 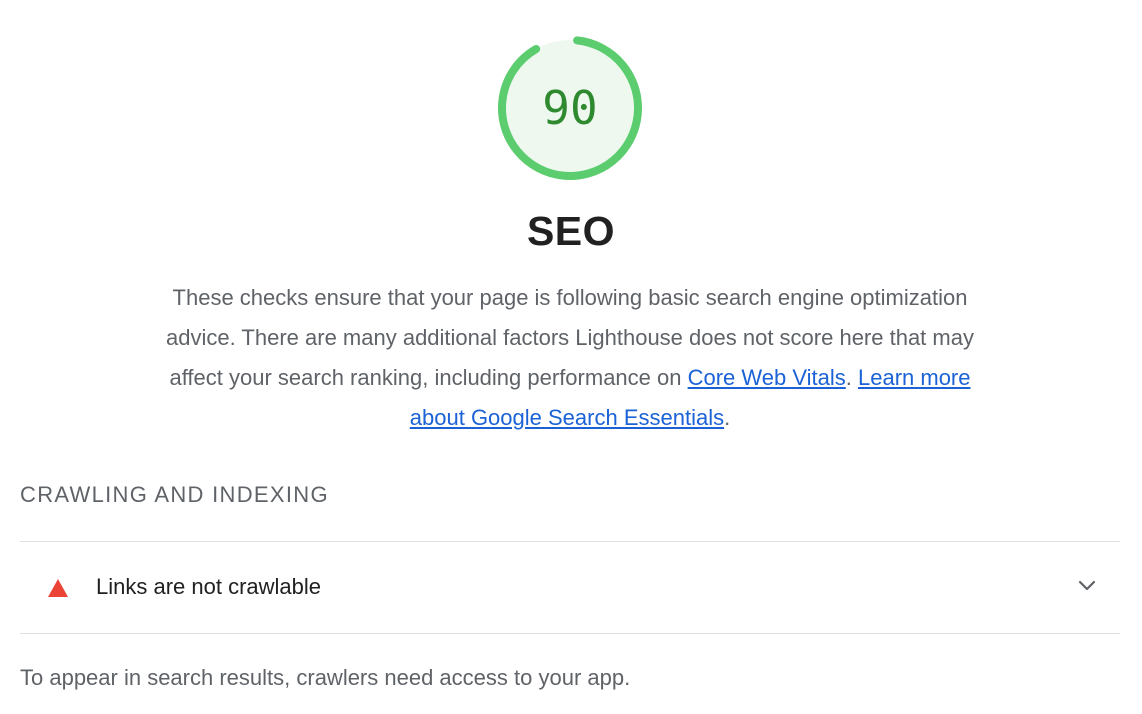 I want to click on audit-title: Links are not crawlable, so click(x=209, y=586).